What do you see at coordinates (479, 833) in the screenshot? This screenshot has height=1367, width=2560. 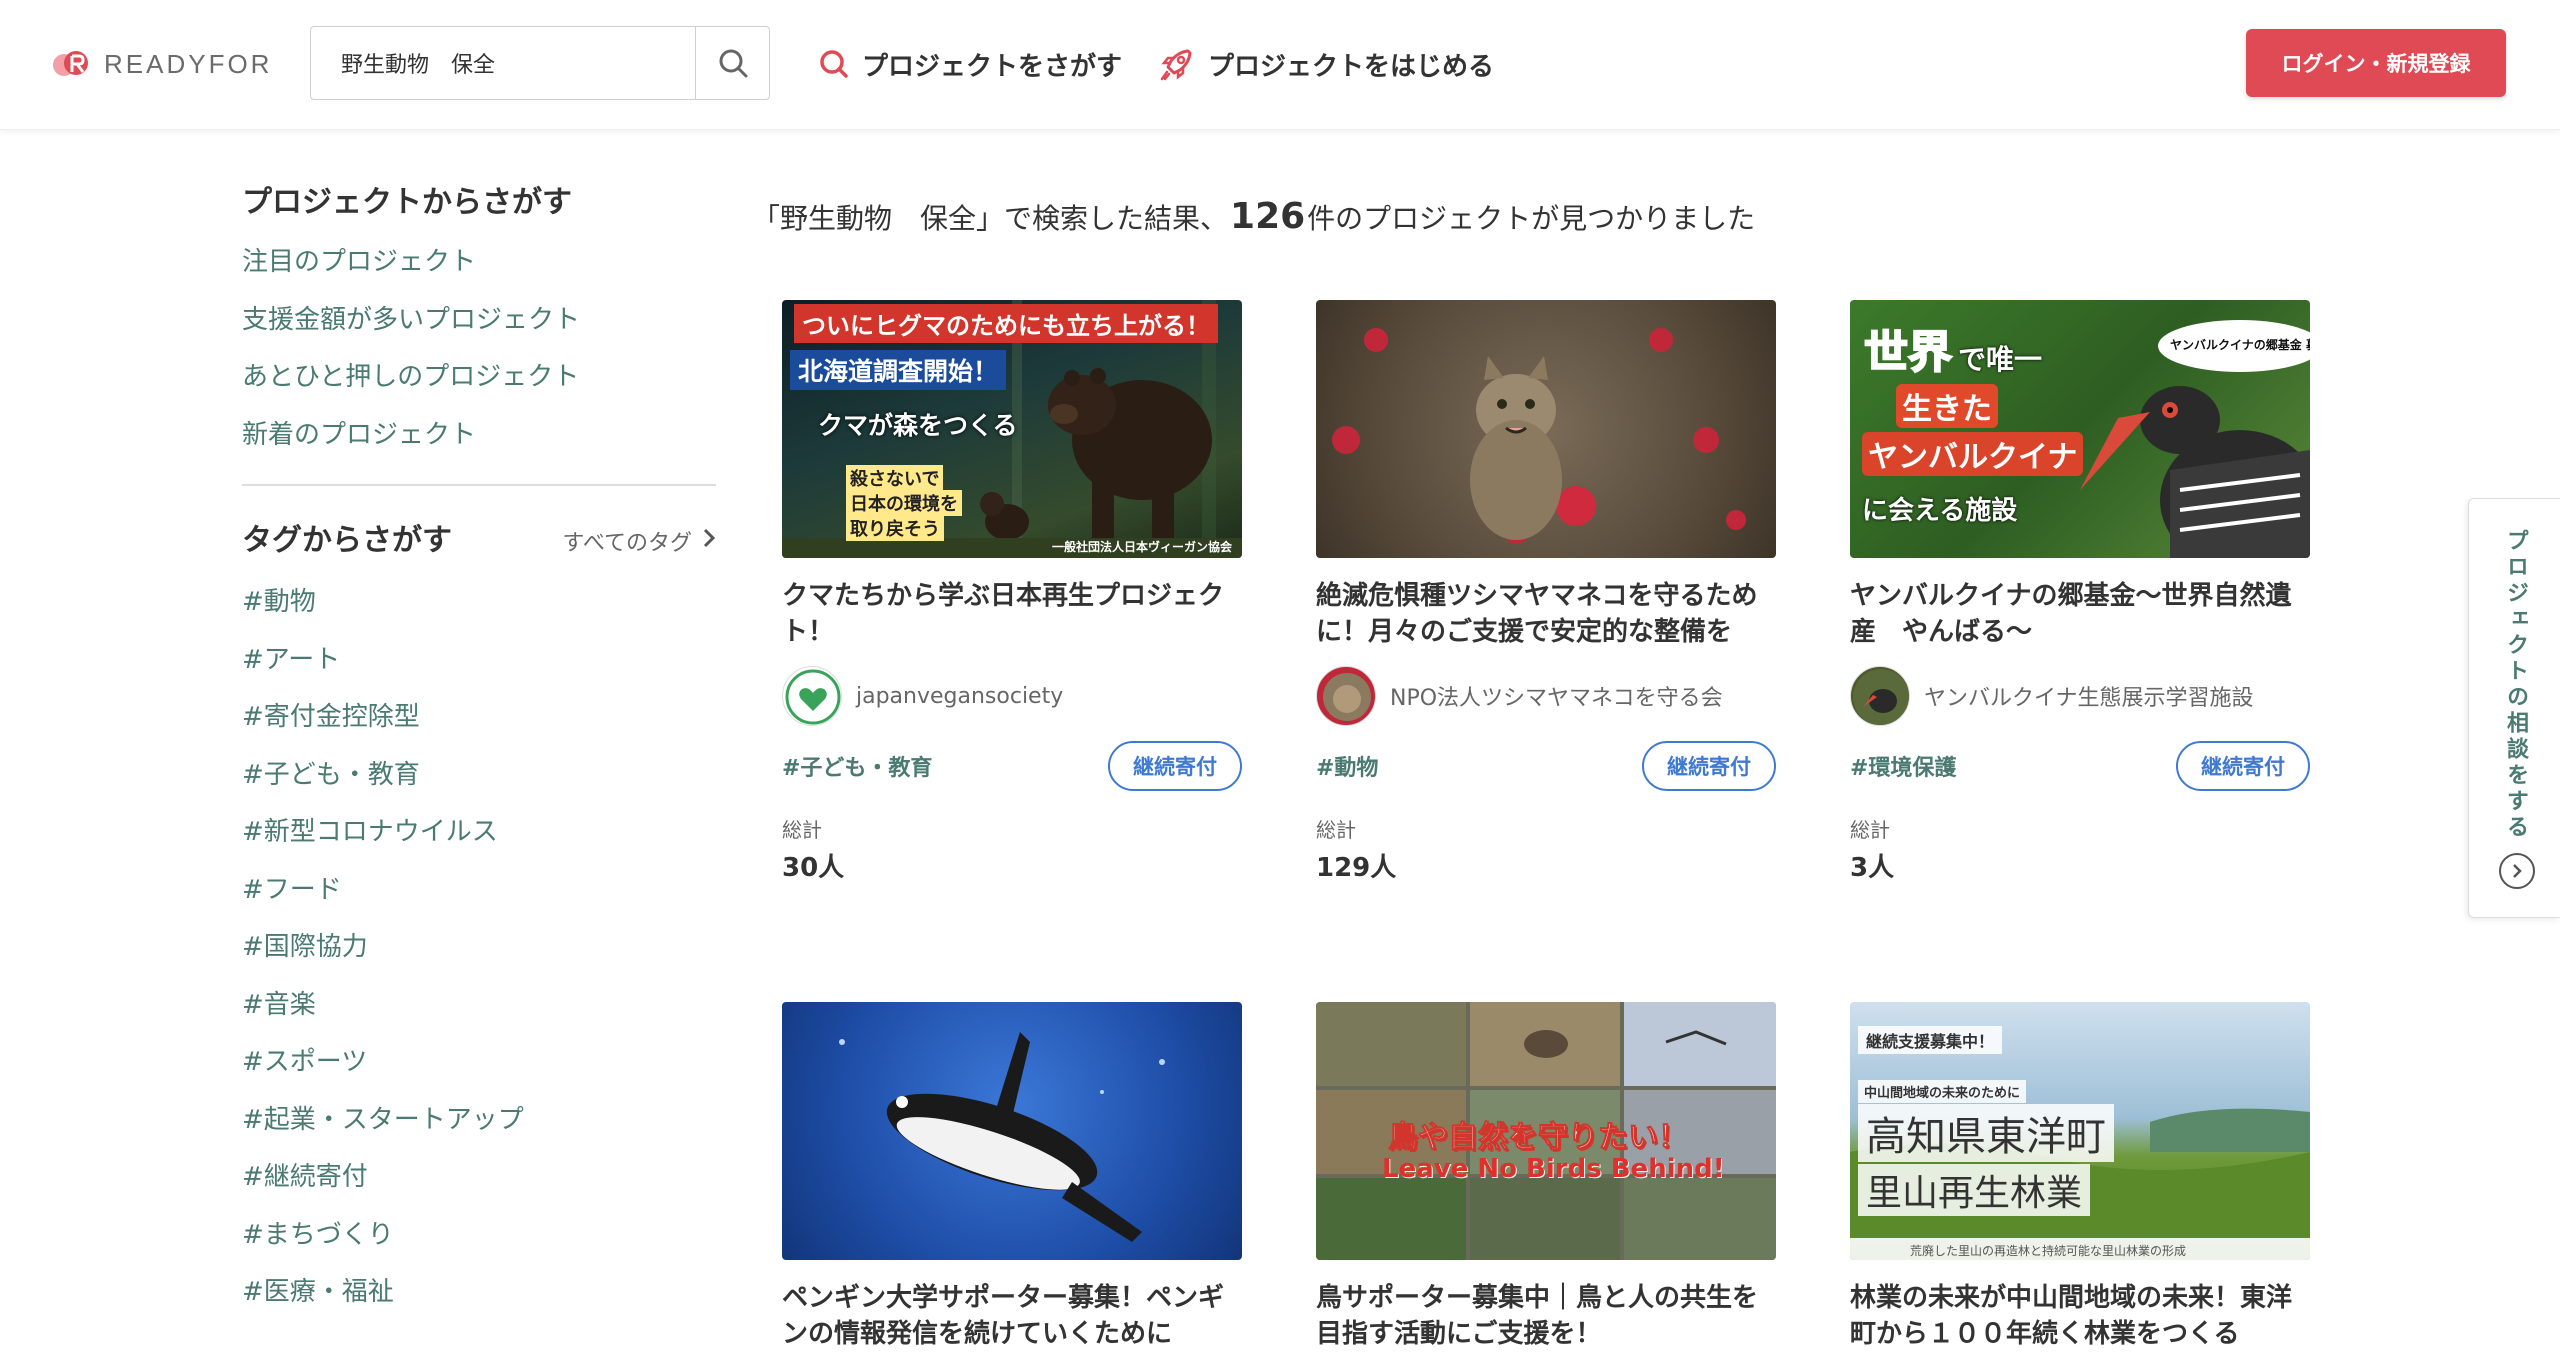 I see `sidebar-tag-covid: #新型コロナウイルス` at bounding box center [479, 833].